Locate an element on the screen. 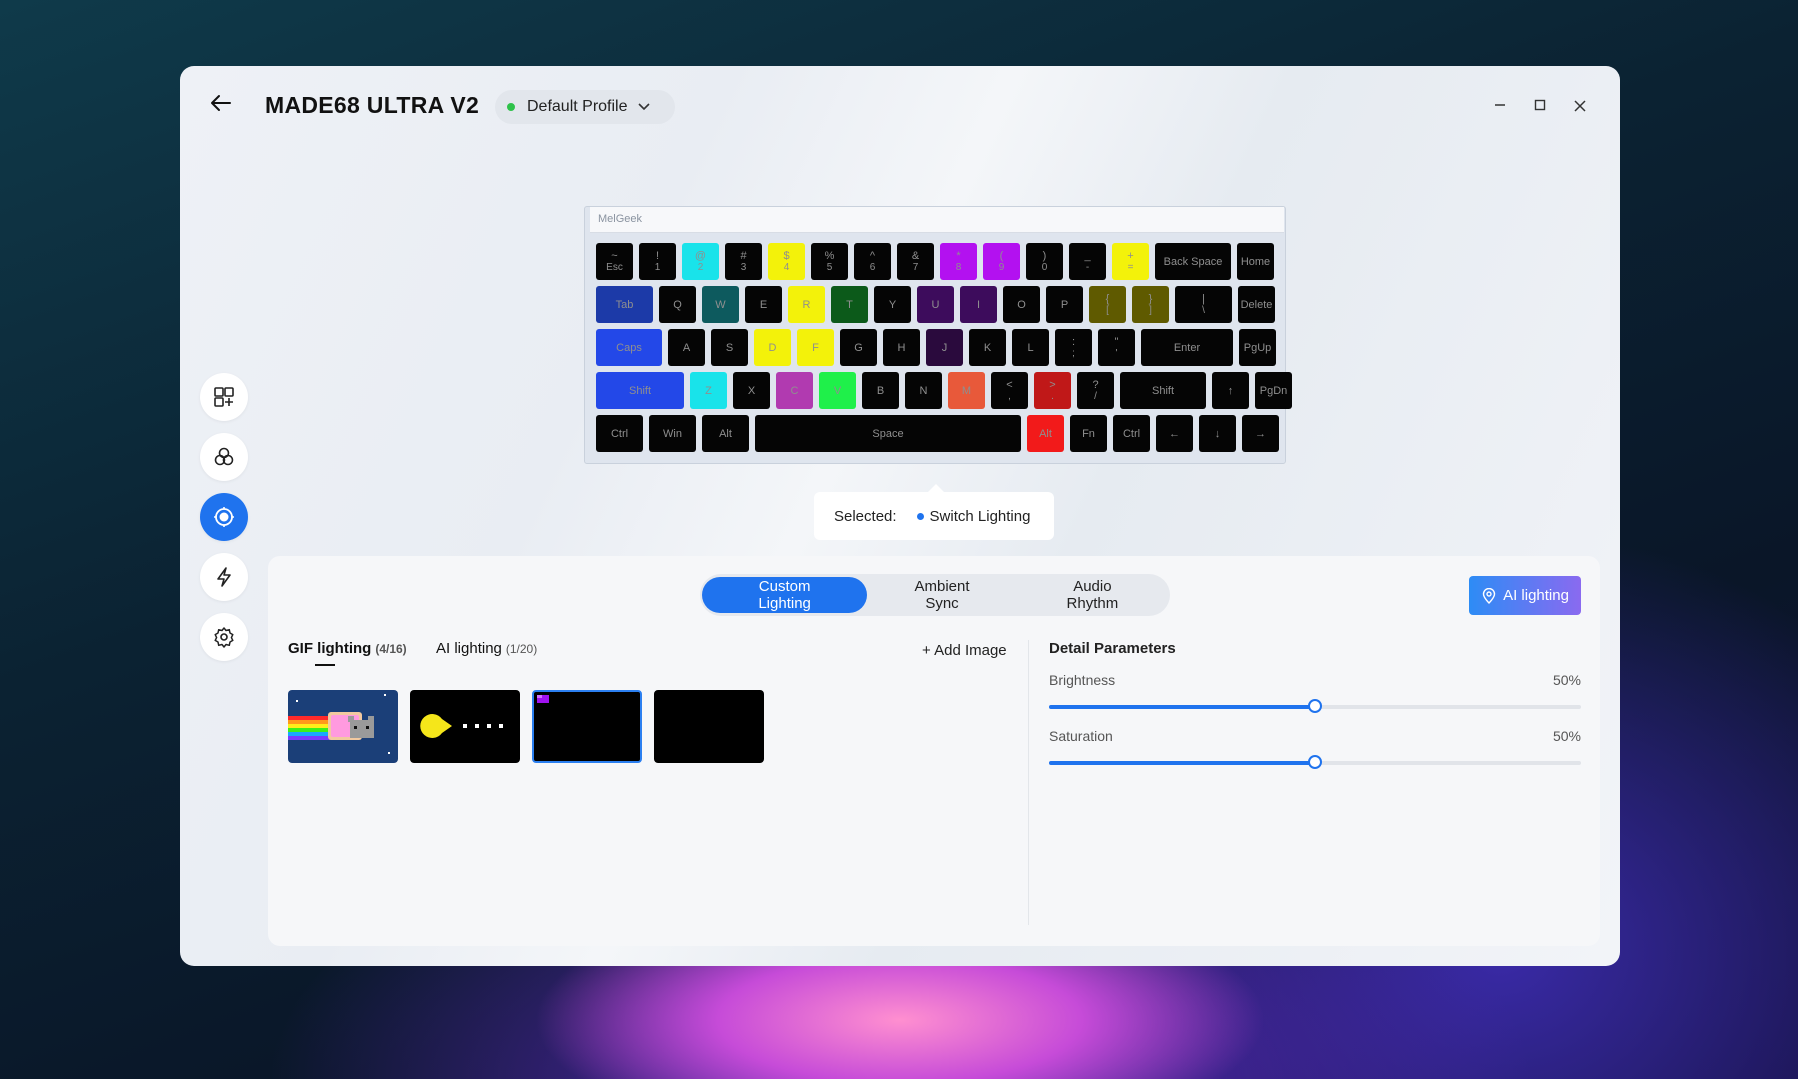 This screenshot has height=1079, width=1798. key-)-0: ) 0 is located at coordinates (1044, 261).